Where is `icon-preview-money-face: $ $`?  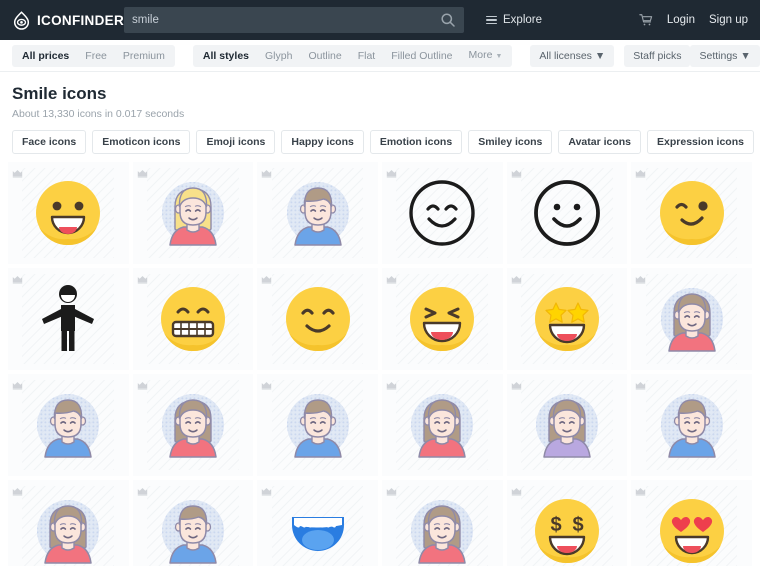
icon-preview-money-face: $ $ is located at coordinates (567, 523).